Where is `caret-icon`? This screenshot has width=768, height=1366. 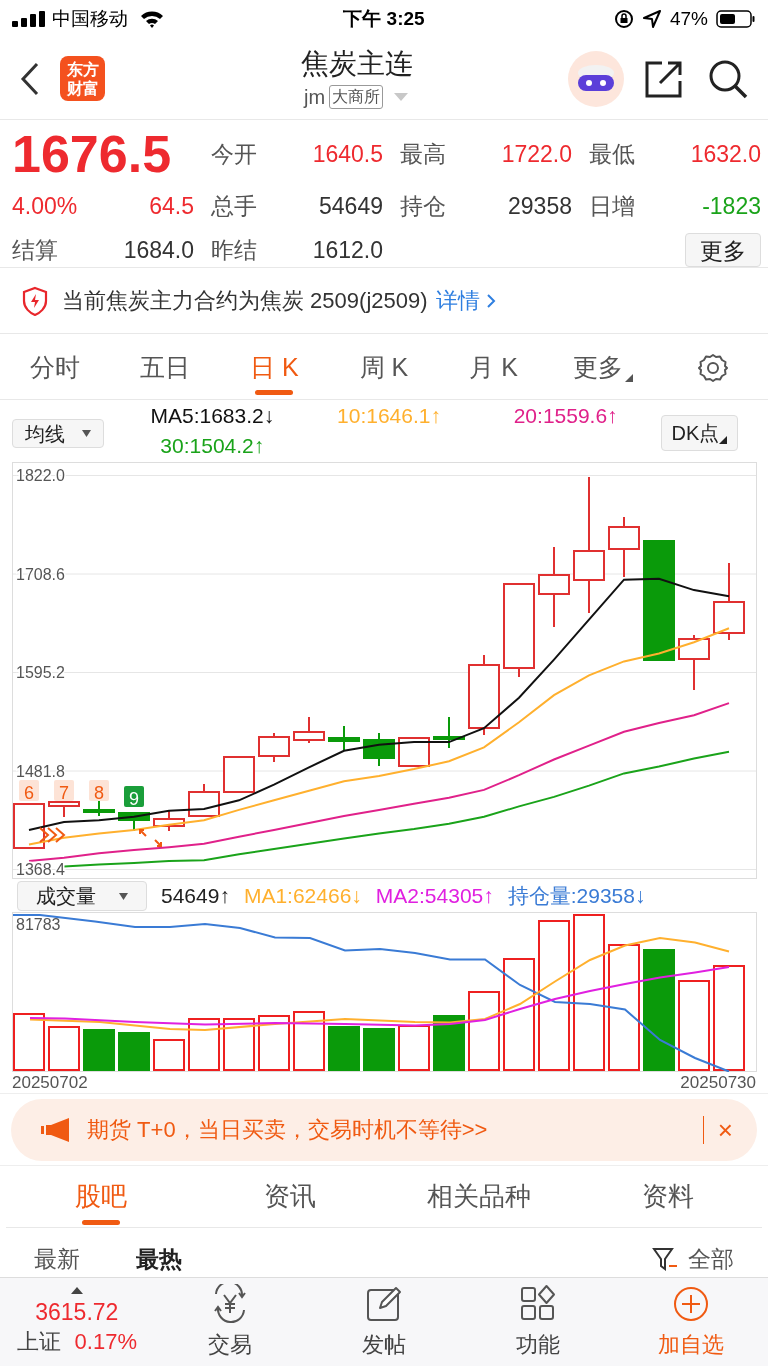 caret-icon is located at coordinates (723, 440).